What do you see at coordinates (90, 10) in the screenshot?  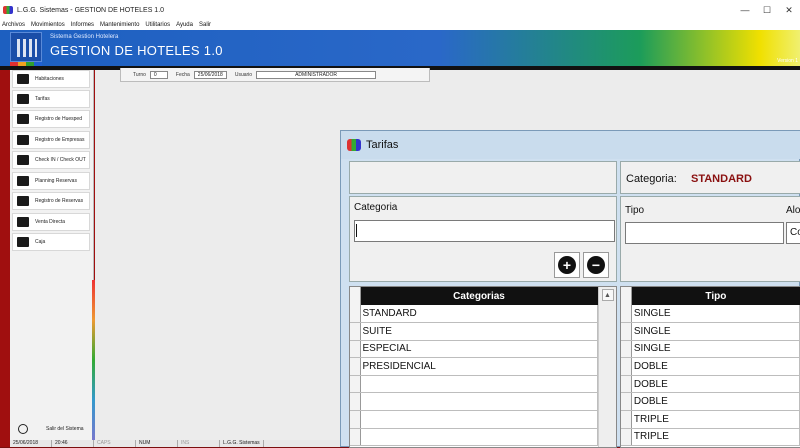 I see `window-title: L.G.G. Sistemas - GESTION DE HOTELES 1.0` at bounding box center [90, 10].